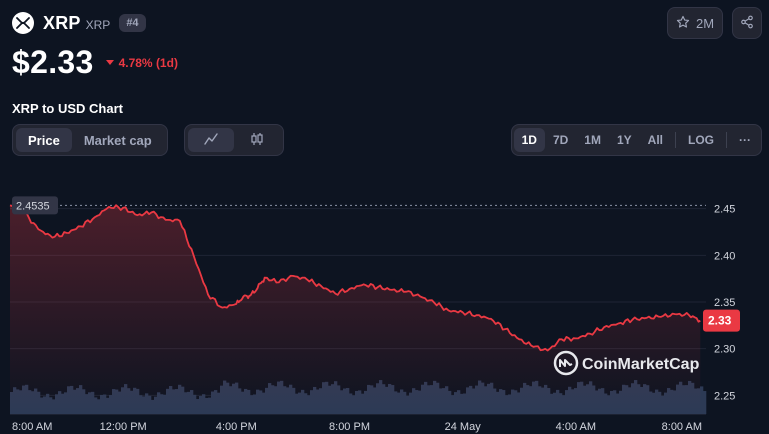  I want to click on y-tick-label: 2.45, so click(724, 210).